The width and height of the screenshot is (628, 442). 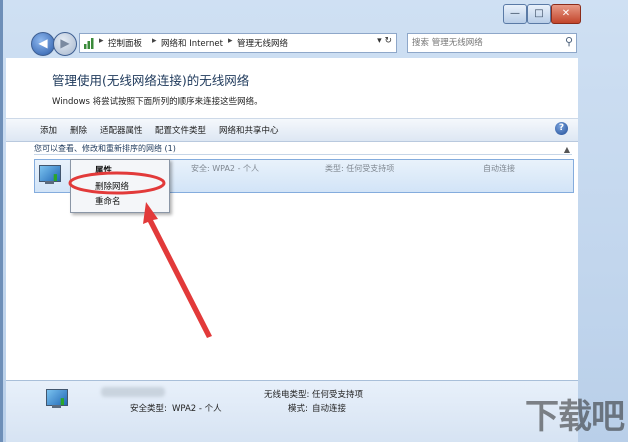 What do you see at coordinates (287, 395) in the screenshot?
I see `radio-type-label: 无线电类型:` at bounding box center [287, 395].